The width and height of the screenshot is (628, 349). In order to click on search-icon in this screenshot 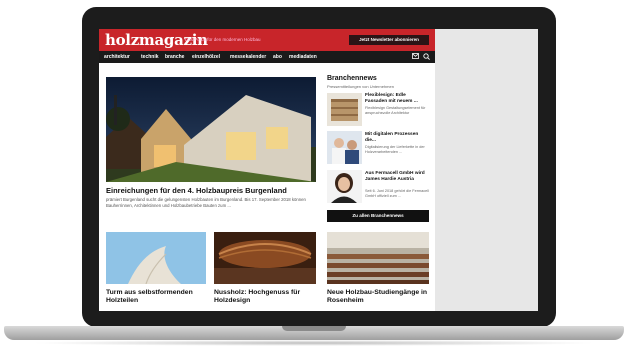, I will do `click(426, 57)`.